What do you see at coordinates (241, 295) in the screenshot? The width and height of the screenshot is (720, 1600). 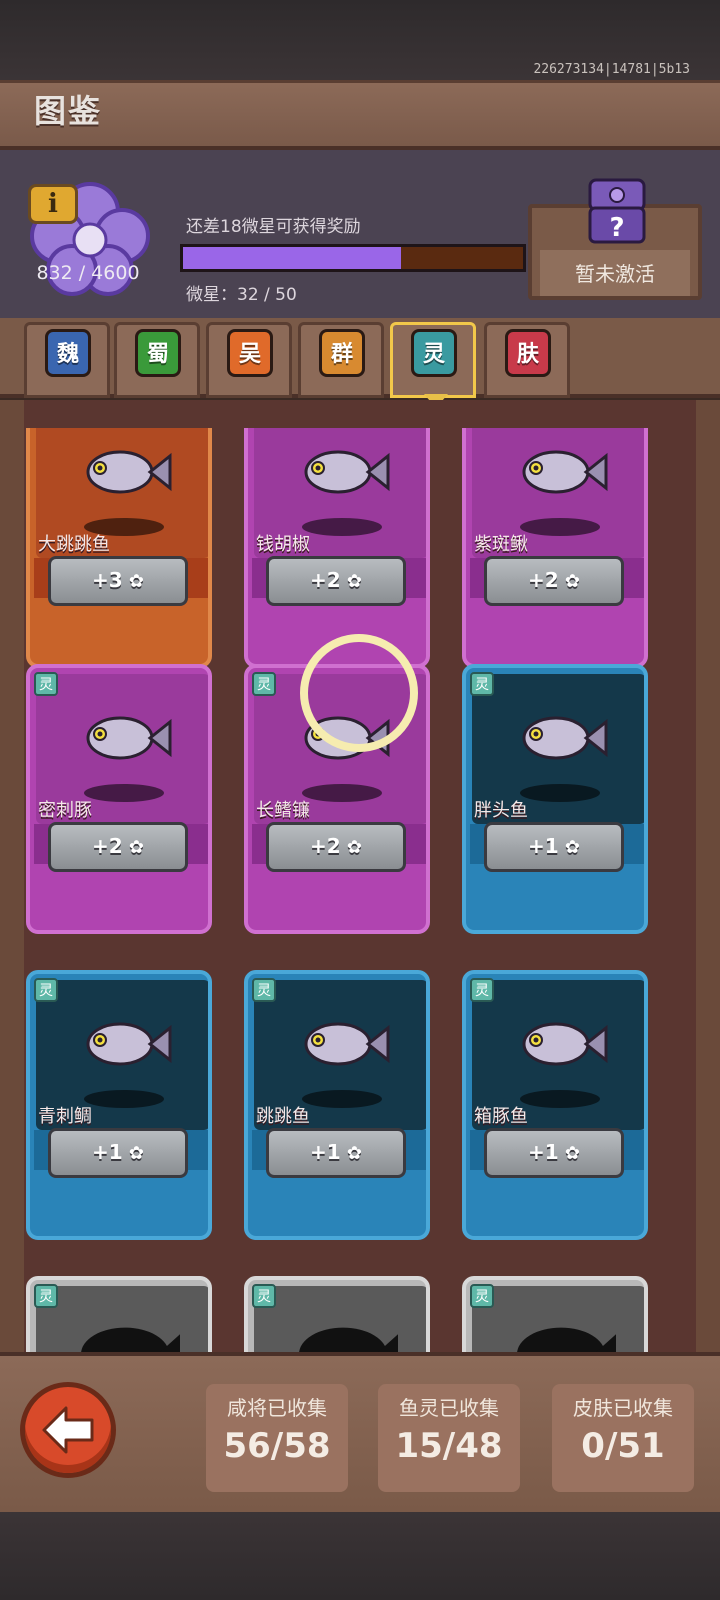 I see `stars-label: 微星：32 / 50` at bounding box center [241, 295].